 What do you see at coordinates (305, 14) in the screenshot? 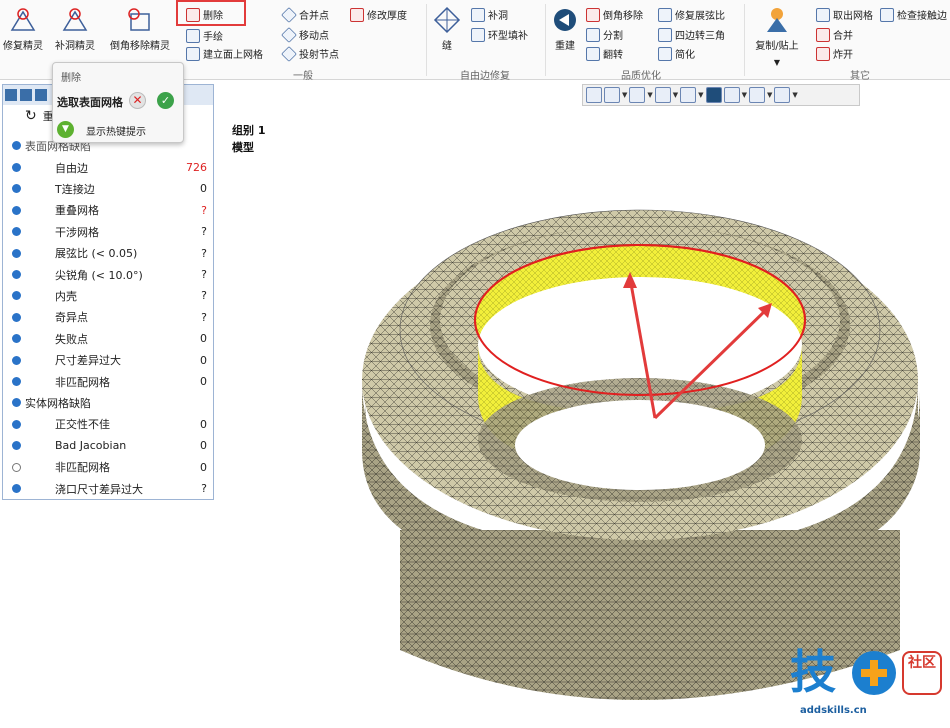
I see `merge-nodes-button: 合并点` at bounding box center [305, 14].